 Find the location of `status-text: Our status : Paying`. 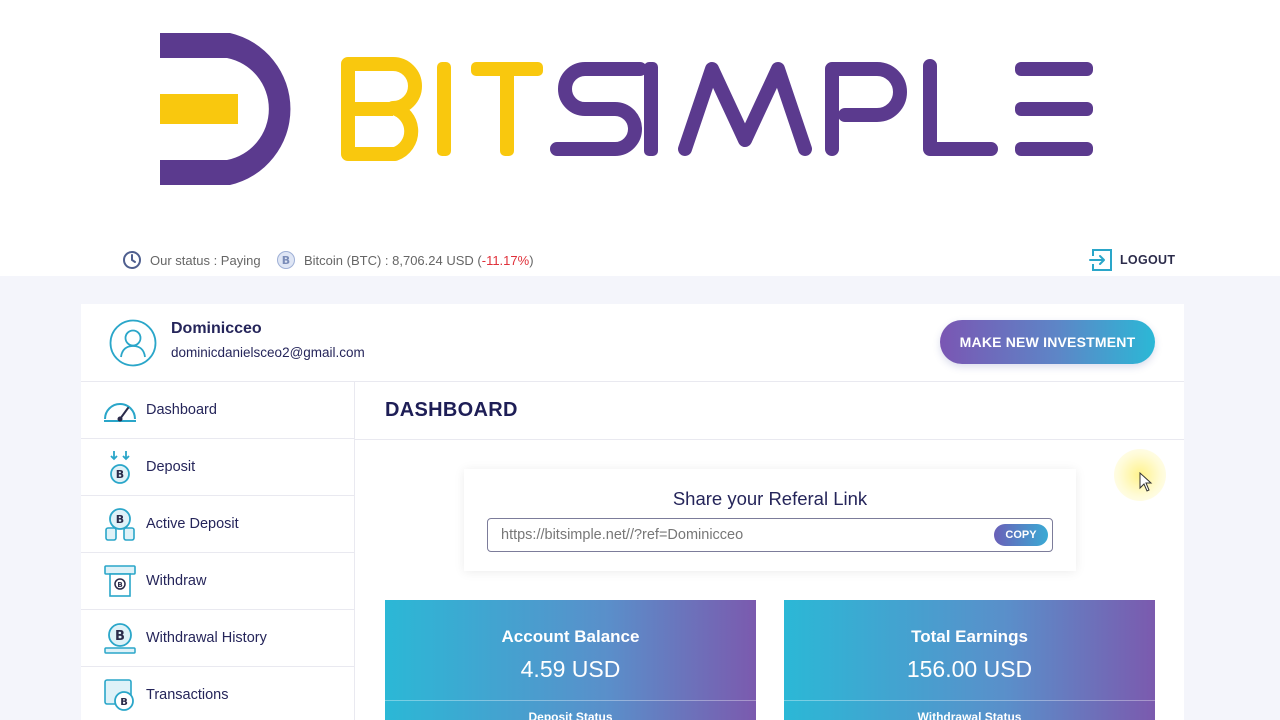

status-text: Our status : Paying is located at coordinates (205, 260).